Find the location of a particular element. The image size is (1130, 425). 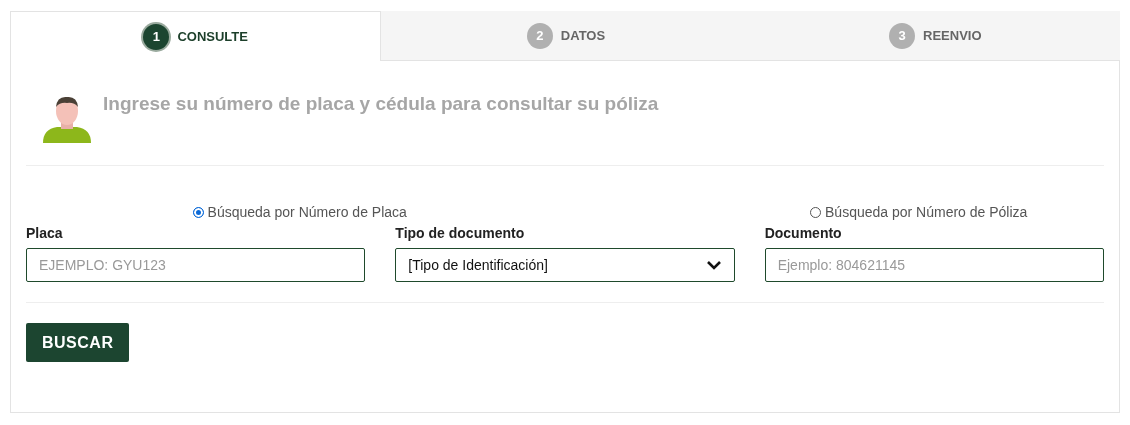

chevron-down-icon is located at coordinates (713, 265).